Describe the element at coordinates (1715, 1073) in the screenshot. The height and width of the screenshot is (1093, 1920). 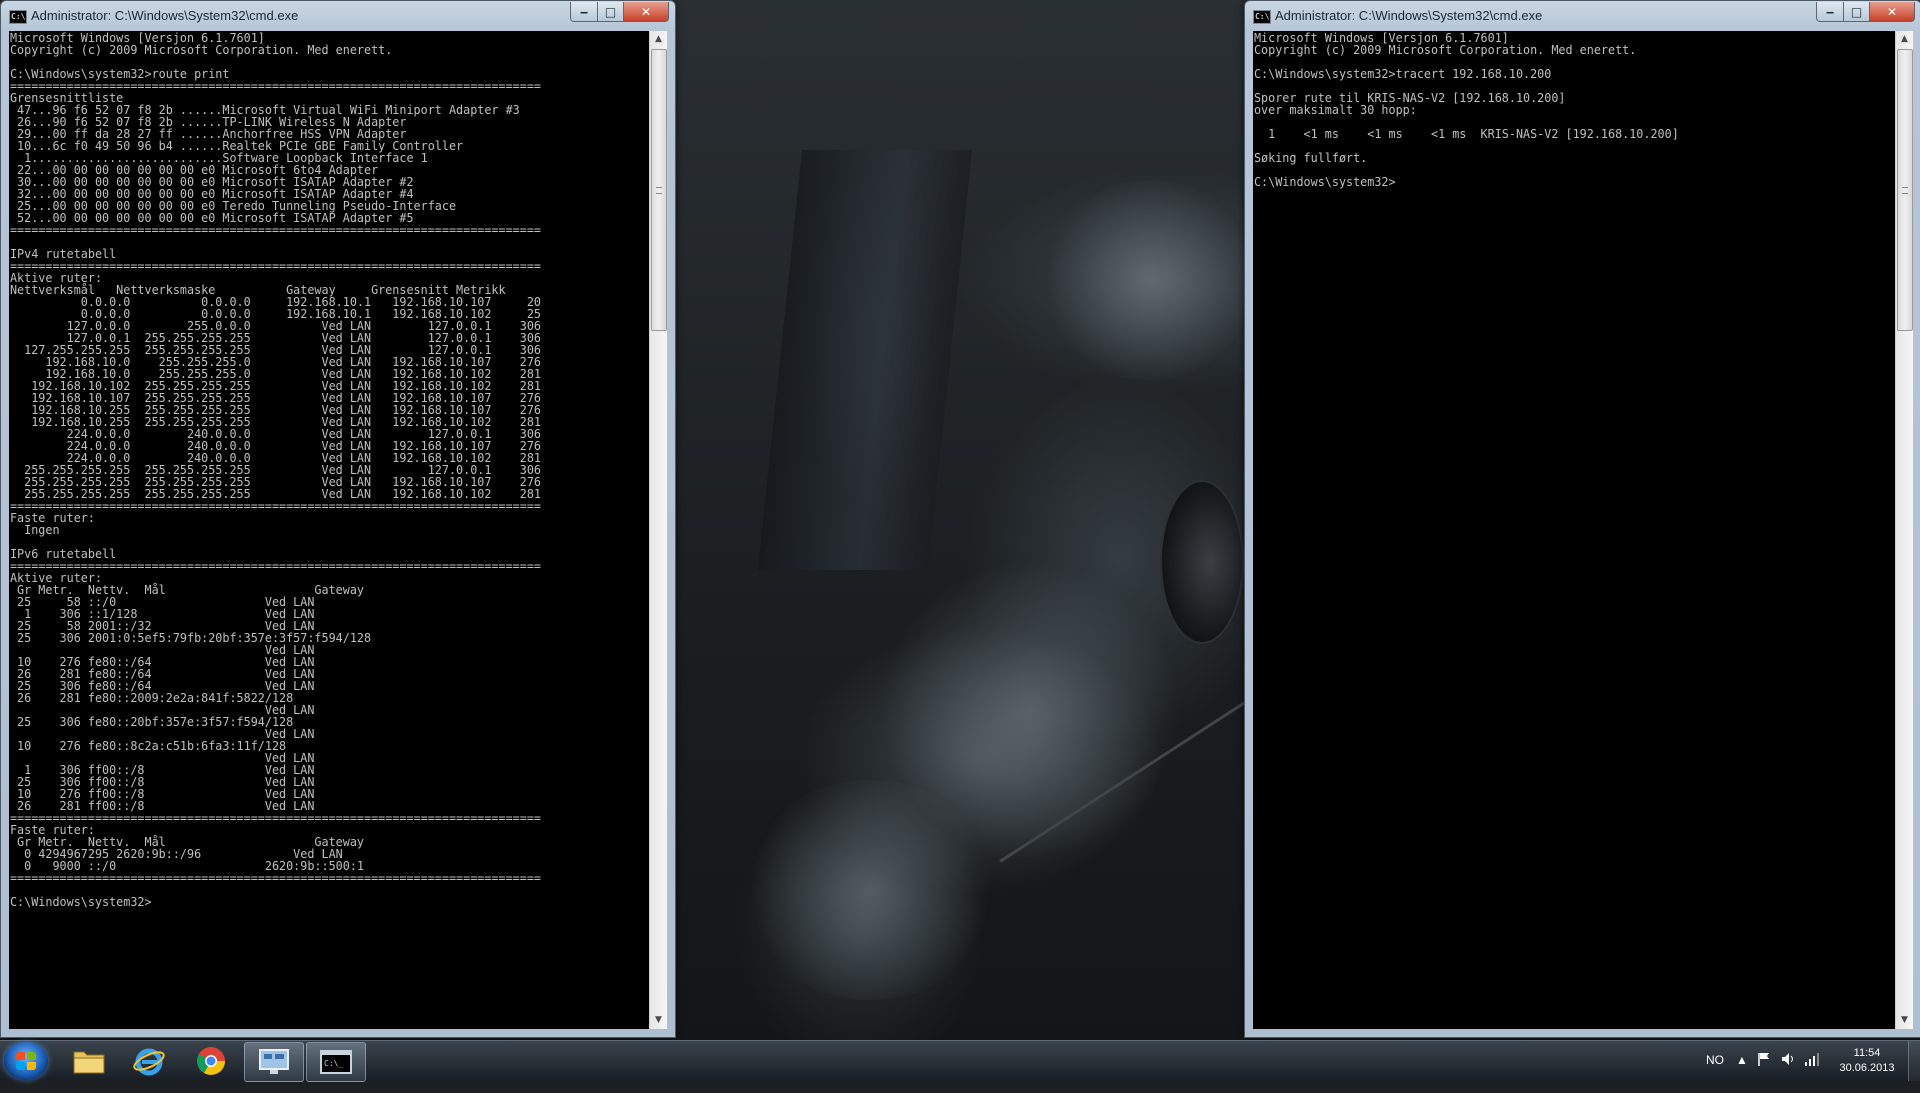
I see `language-indicator: NO` at that location.